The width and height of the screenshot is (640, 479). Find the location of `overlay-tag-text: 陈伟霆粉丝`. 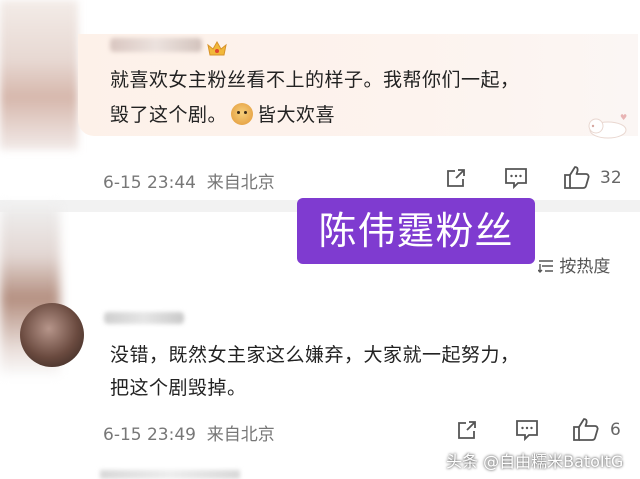

overlay-tag-text: 陈伟霆粉丝 is located at coordinates (416, 231).